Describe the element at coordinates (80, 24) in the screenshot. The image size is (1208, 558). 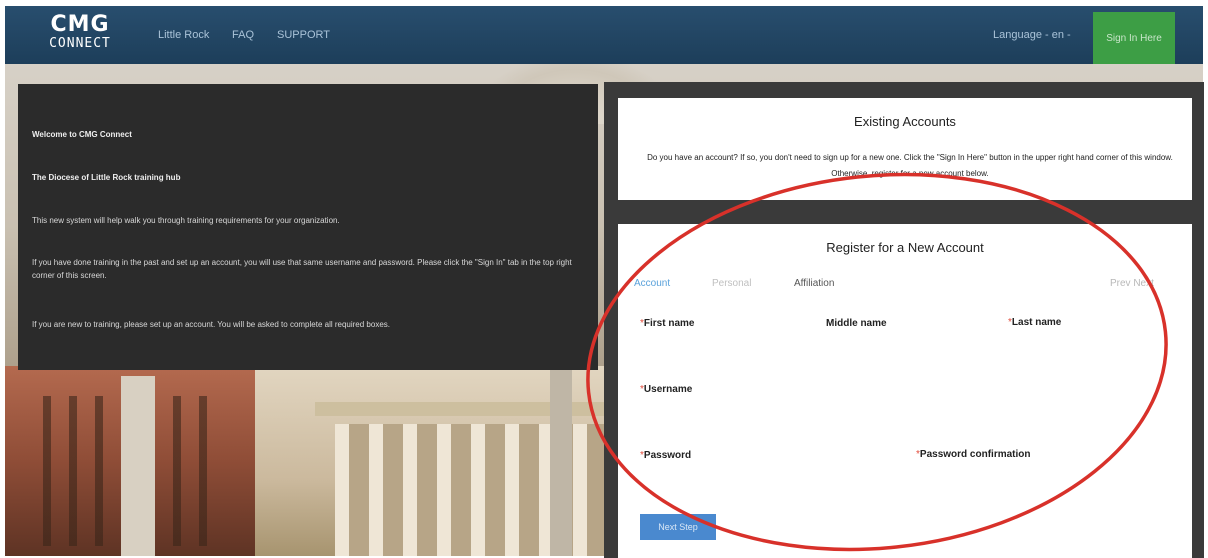
I see `logo-text-top: CMG` at that location.